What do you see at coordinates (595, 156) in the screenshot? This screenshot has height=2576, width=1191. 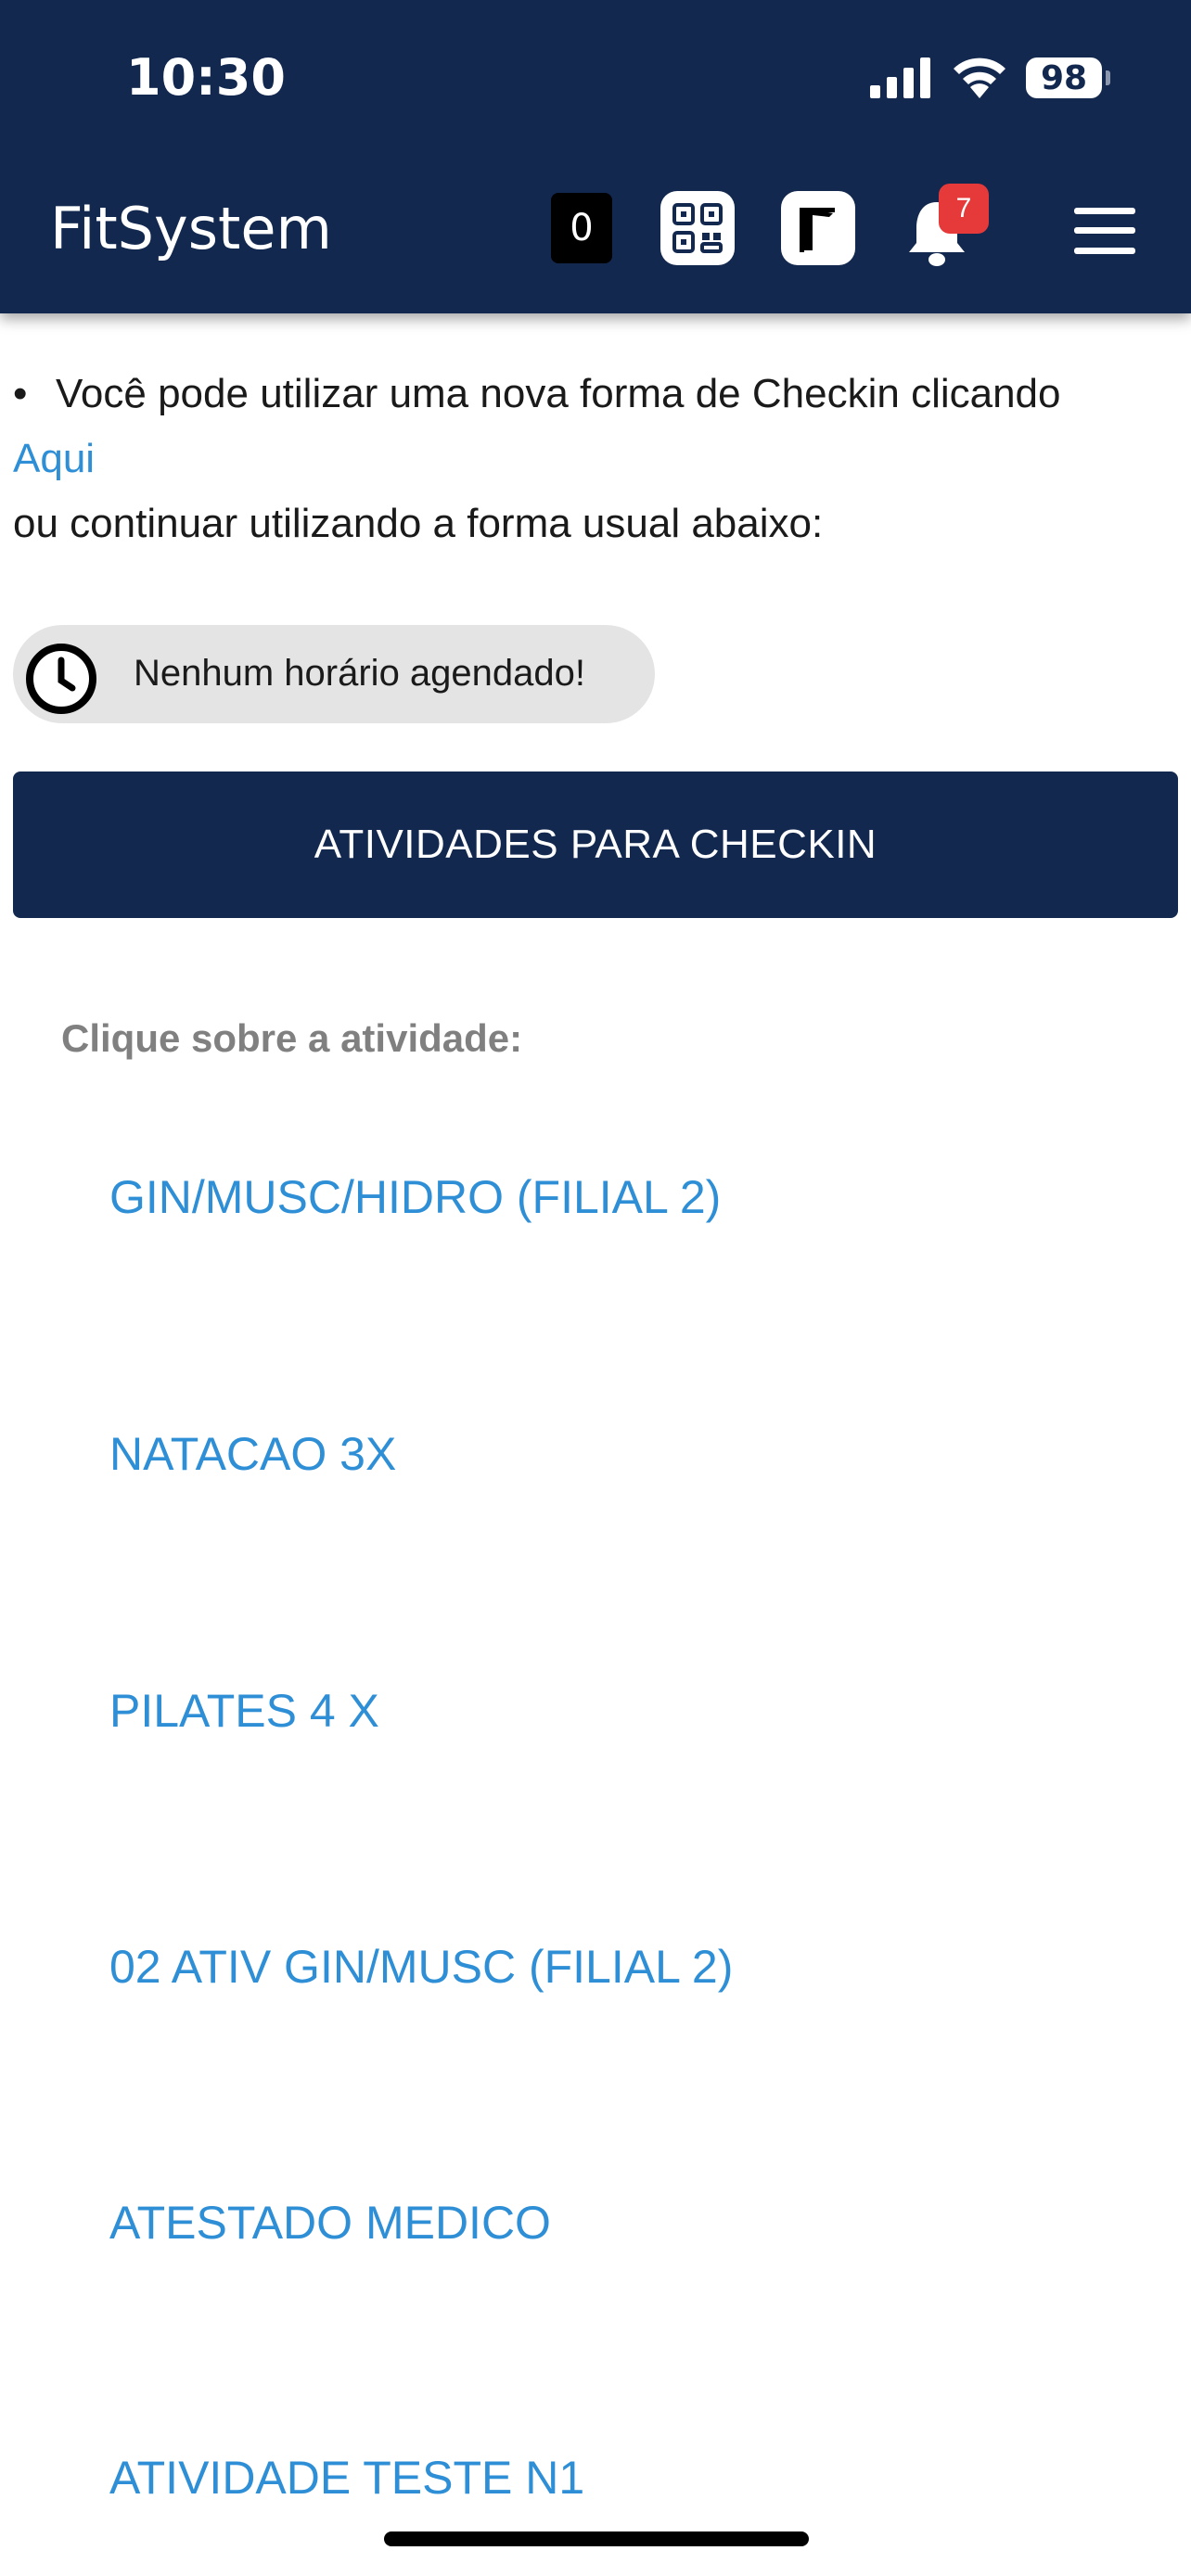 I see `app-header: 10:30 98 FitSystem 0 7` at bounding box center [595, 156].